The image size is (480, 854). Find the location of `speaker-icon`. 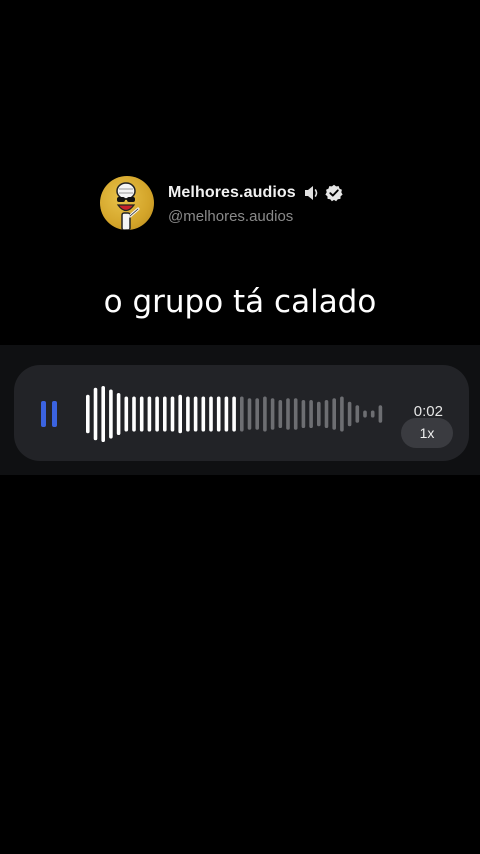

speaker-icon is located at coordinates (312, 193).